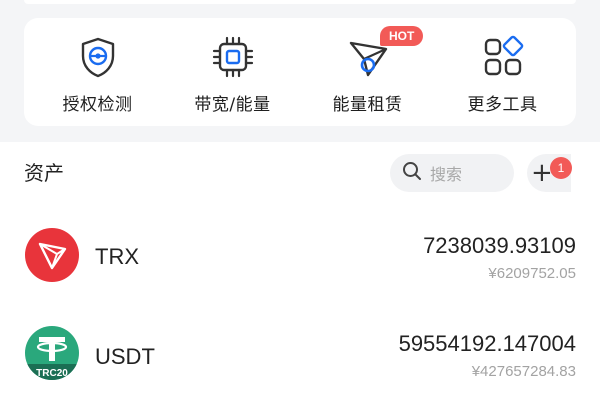  Describe the element at coordinates (367, 105) in the screenshot. I see `tool-label: 能量租赁` at that location.